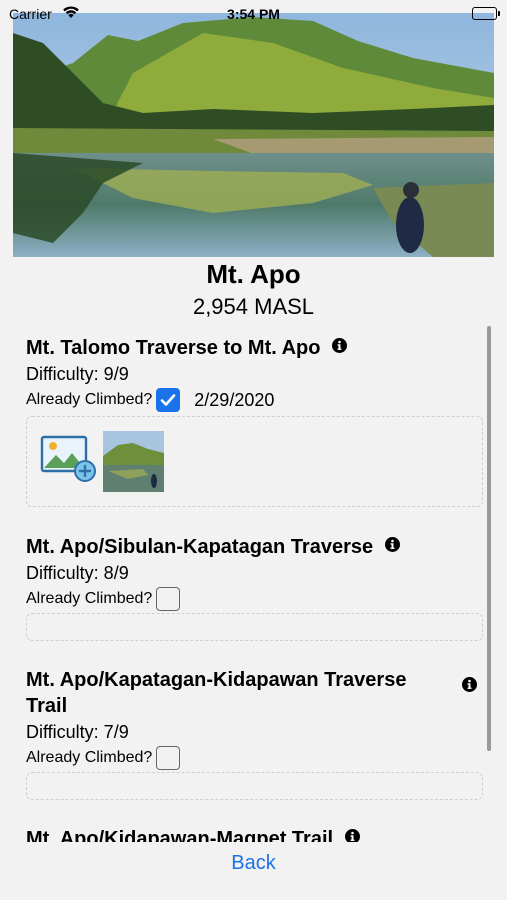  I want to click on trail-title: Mt. Talomo Traverse to Mt. Apo, so click(241, 348).